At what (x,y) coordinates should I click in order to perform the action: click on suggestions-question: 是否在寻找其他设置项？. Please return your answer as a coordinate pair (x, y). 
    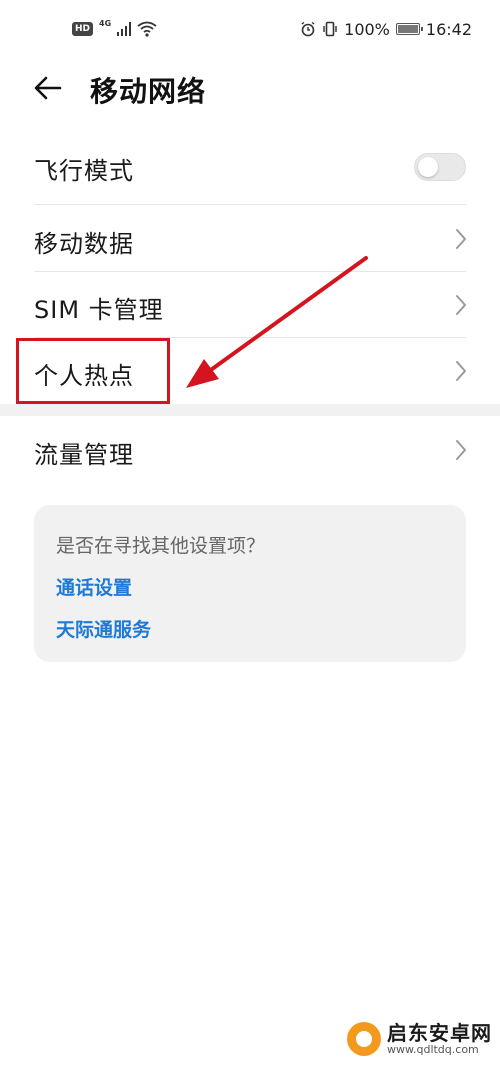
    Looking at the image, I should click on (161, 546).